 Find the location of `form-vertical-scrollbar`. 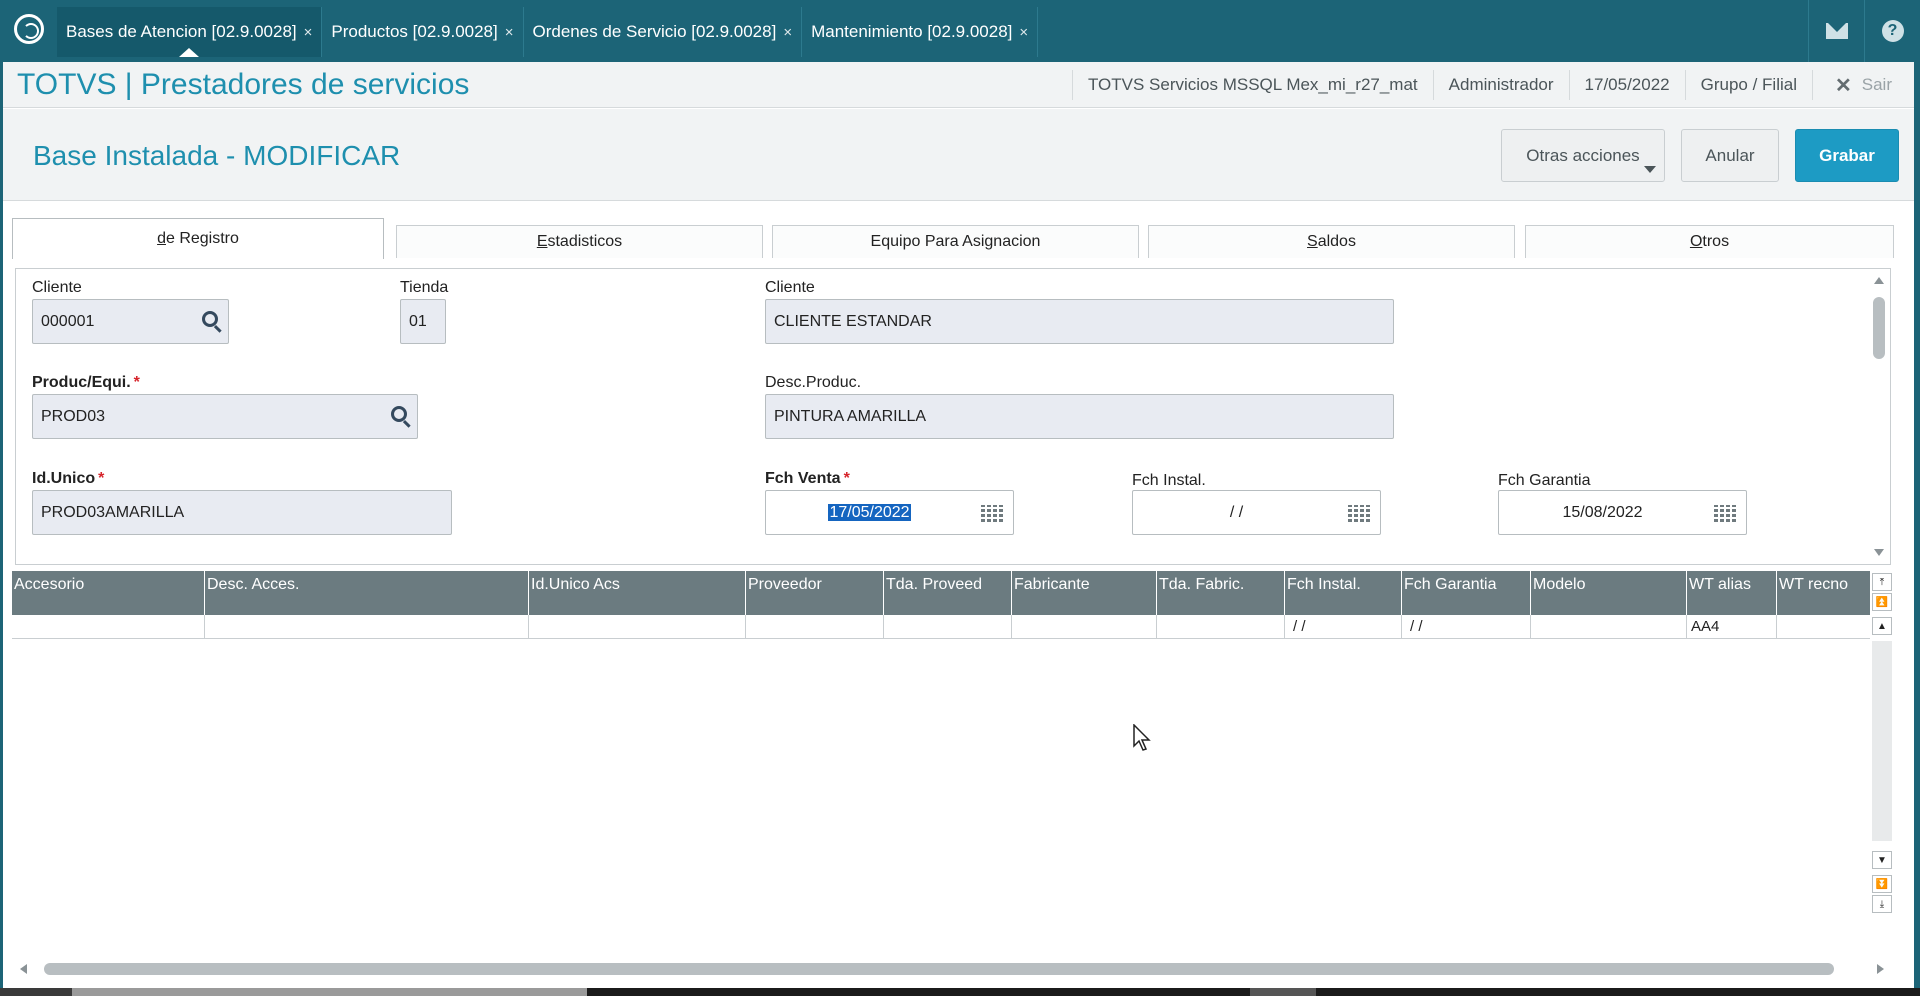

form-vertical-scrollbar is located at coordinates (1879, 416).